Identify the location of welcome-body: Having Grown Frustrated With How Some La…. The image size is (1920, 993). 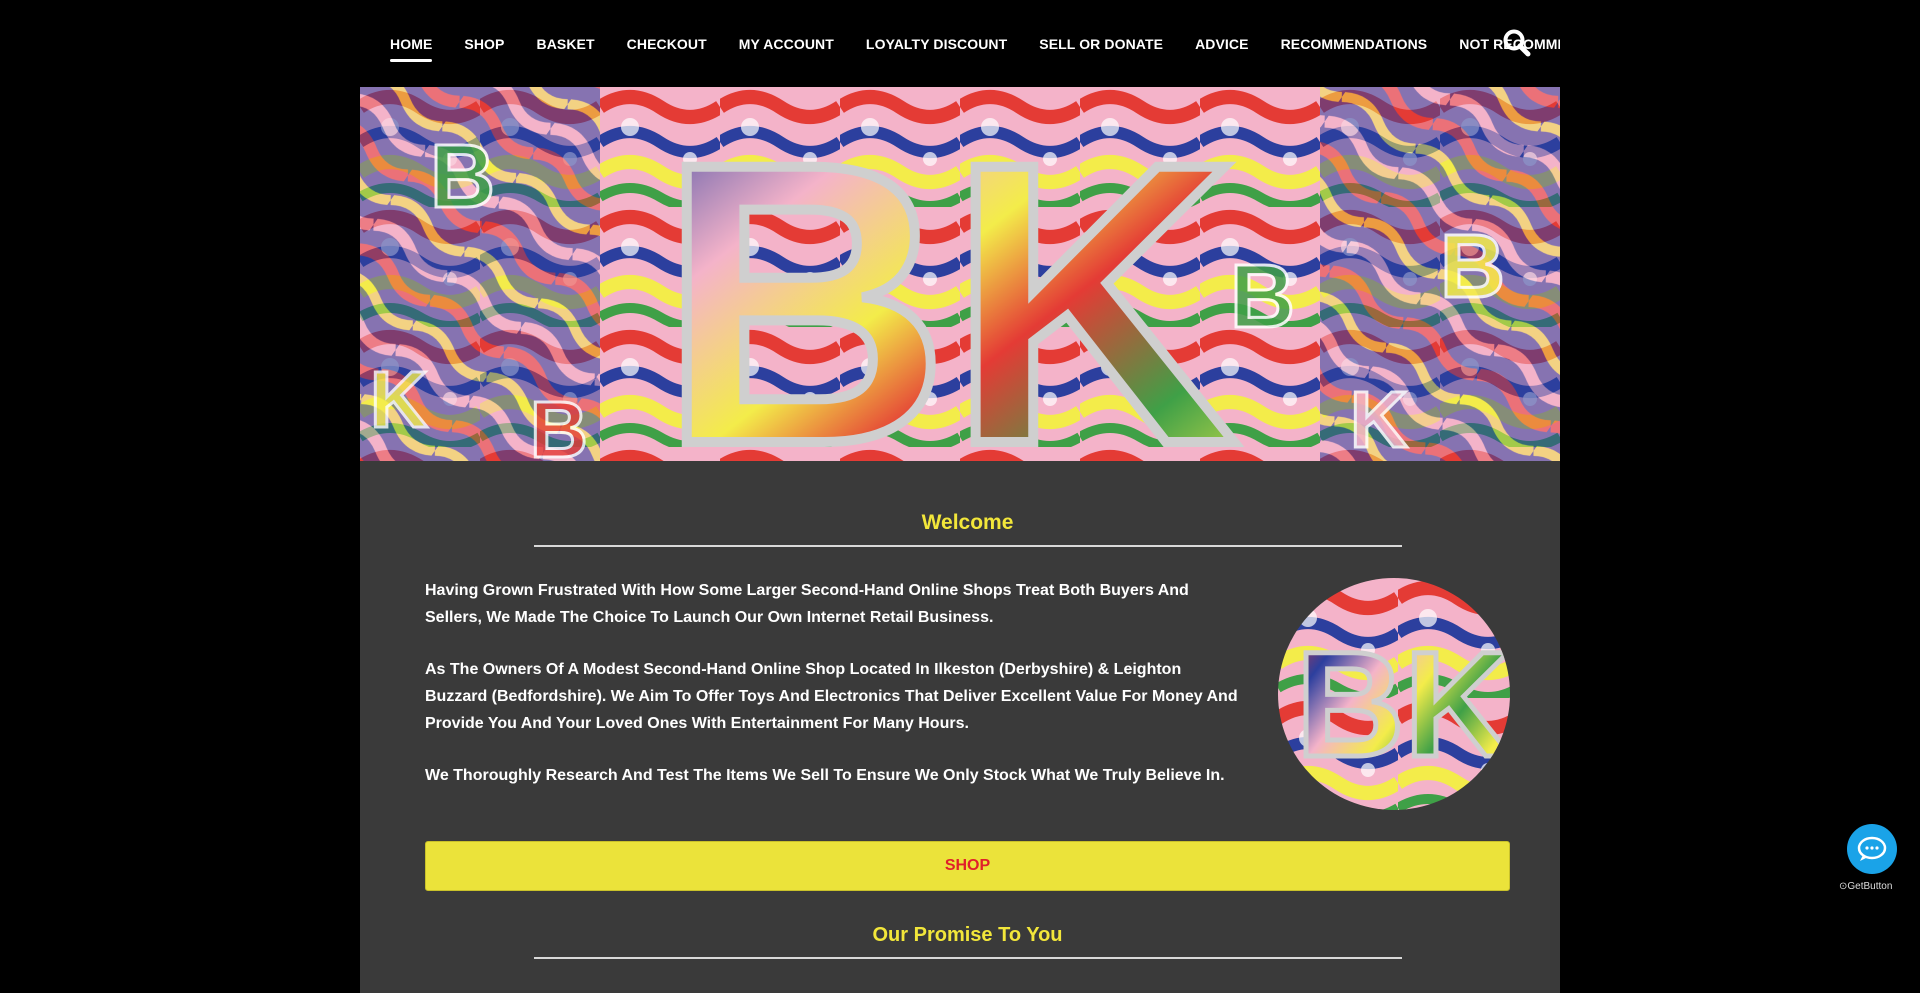
(967, 695).